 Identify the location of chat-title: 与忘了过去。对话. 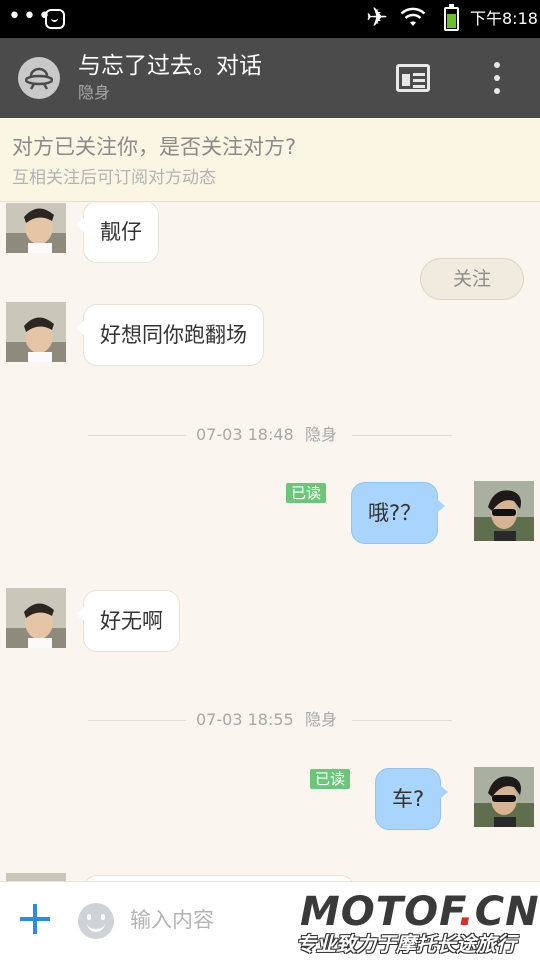
(170, 66).